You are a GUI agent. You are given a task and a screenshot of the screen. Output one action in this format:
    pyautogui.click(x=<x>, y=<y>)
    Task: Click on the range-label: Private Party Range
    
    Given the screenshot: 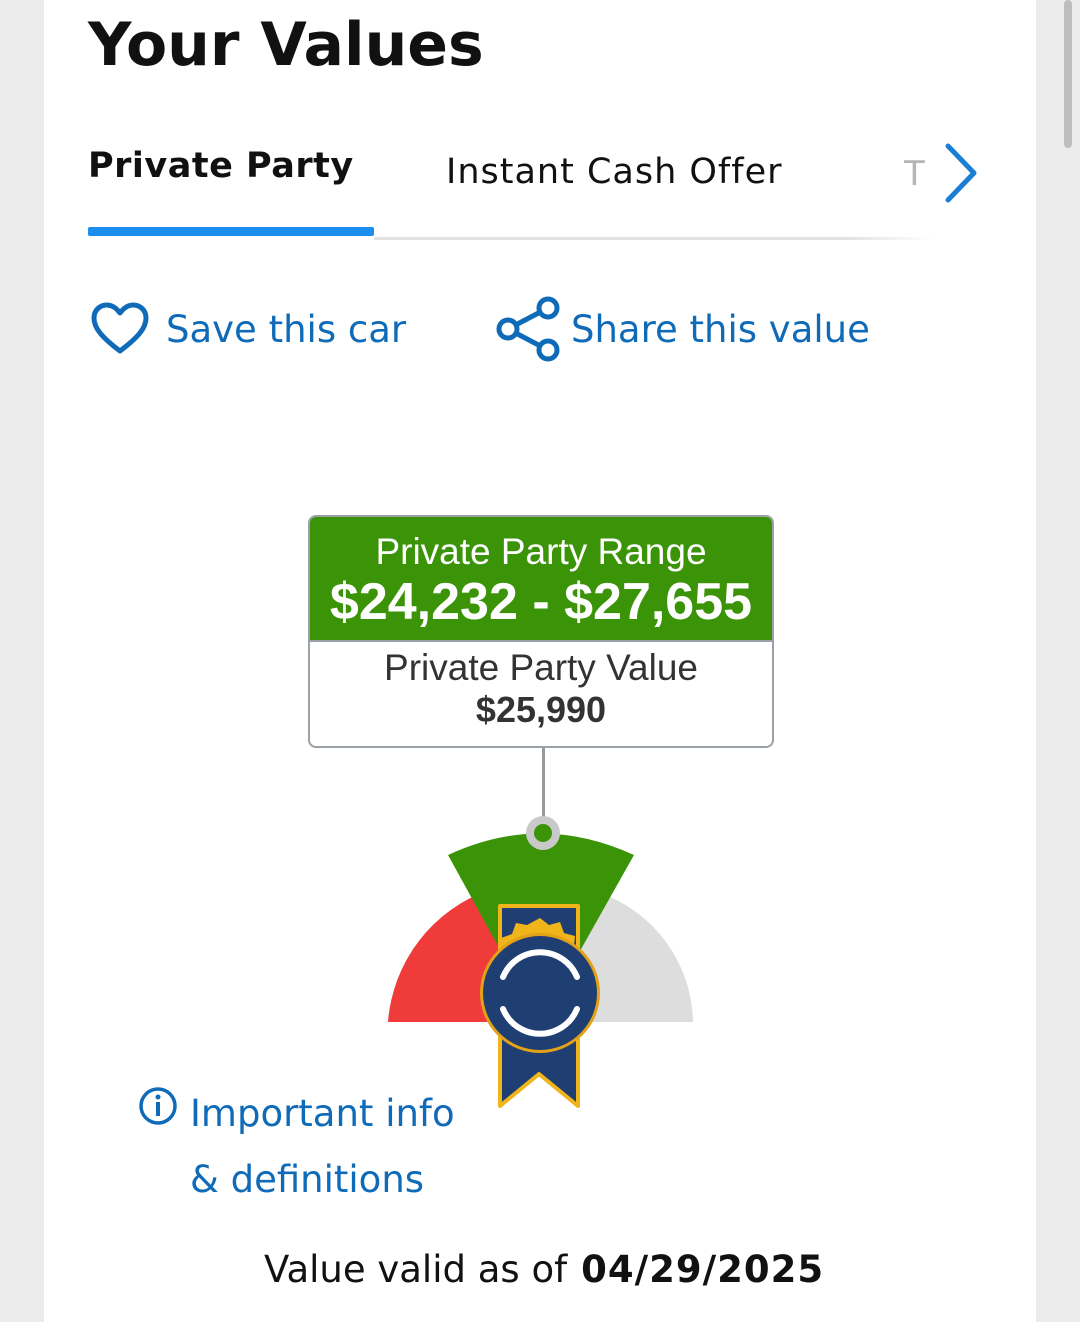 What is the action you would take?
    pyautogui.click(x=541, y=551)
    